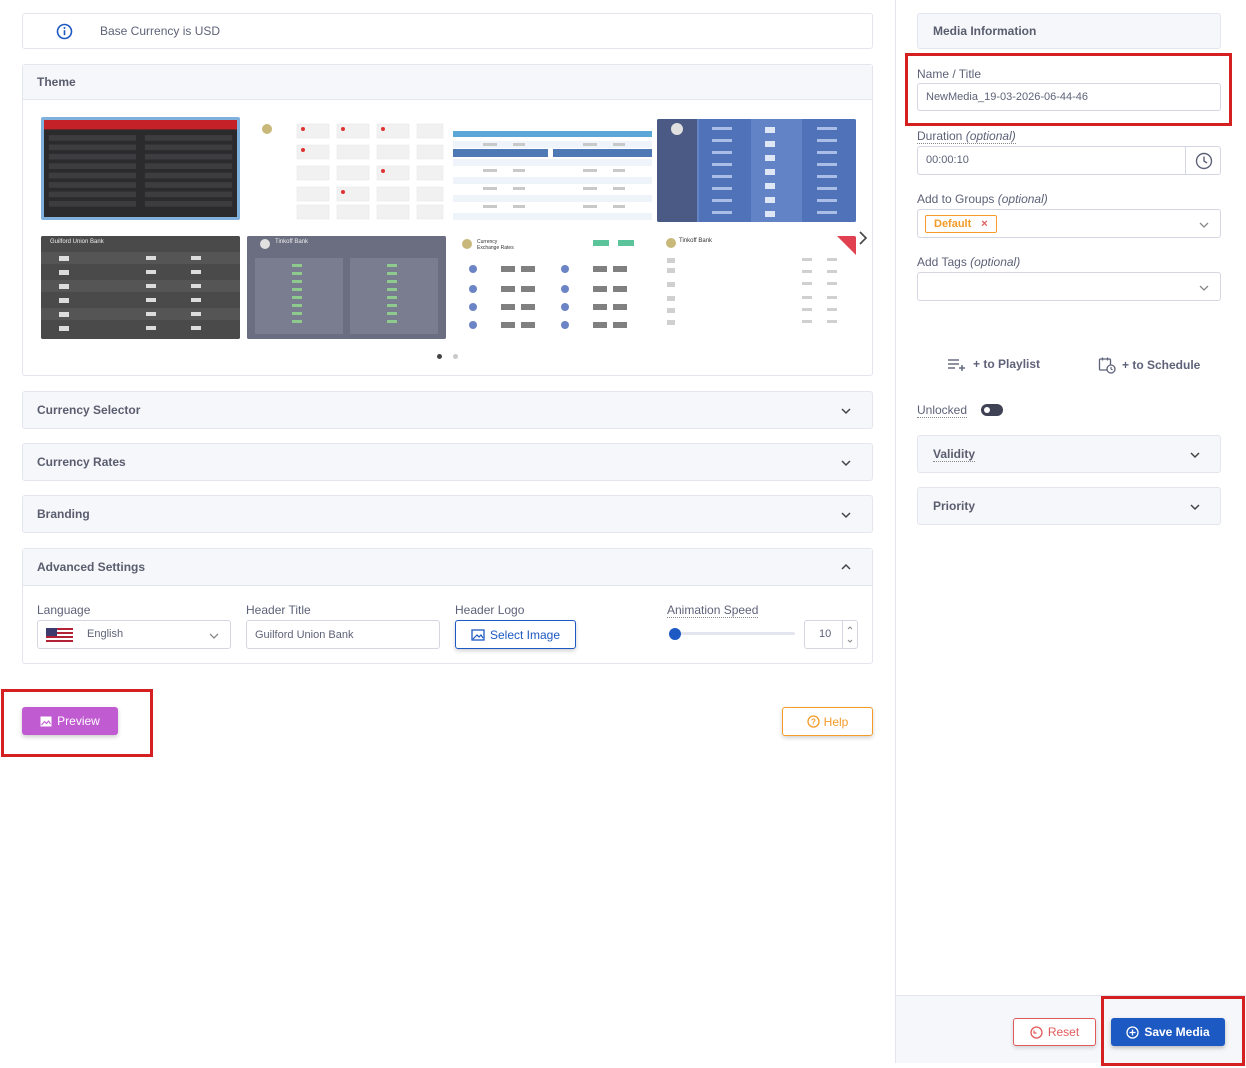 Image resolution: width=1246 pixels, height=1068 pixels. I want to click on select-image-button: Select Image, so click(515, 634).